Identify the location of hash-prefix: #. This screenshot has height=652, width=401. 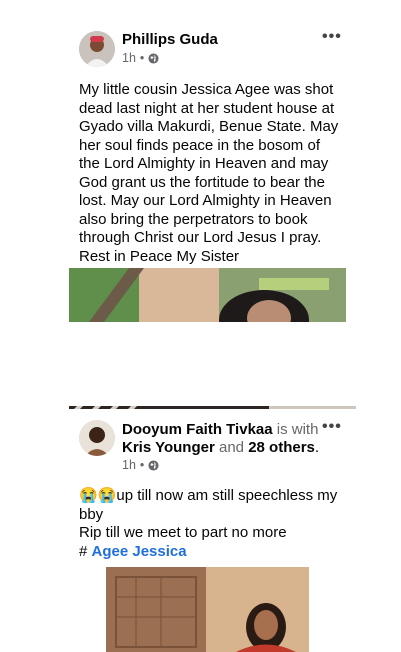
(83, 551).